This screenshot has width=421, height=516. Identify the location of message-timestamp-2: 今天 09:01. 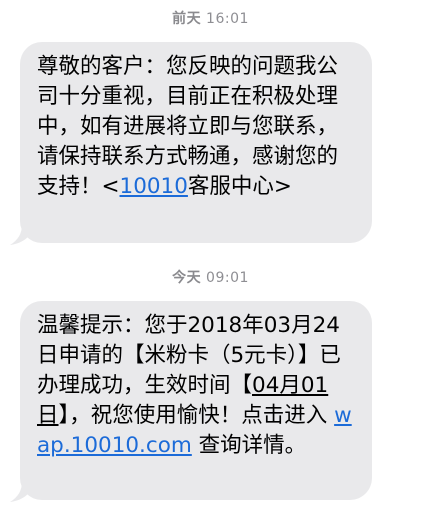
(210, 277).